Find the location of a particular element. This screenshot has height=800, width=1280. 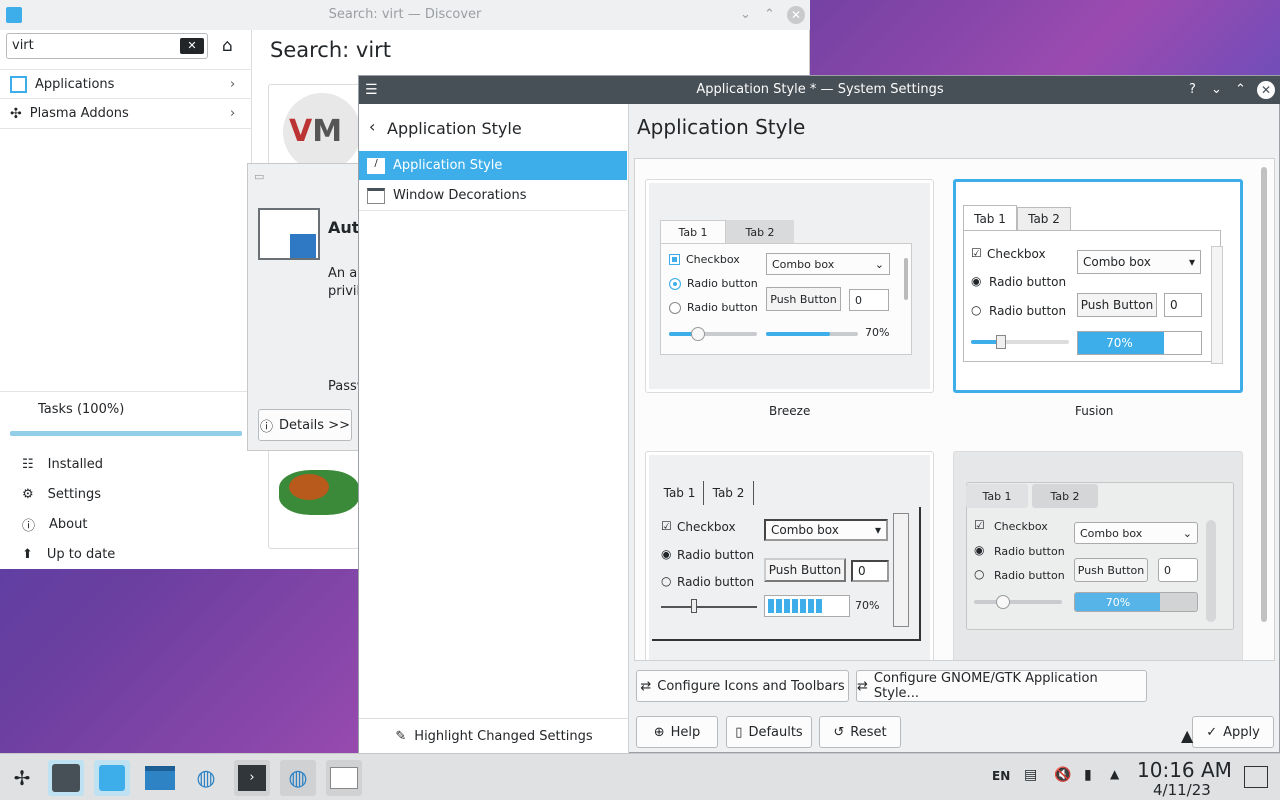

nav-item-installed: ☷ Installed is located at coordinates (126, 464).